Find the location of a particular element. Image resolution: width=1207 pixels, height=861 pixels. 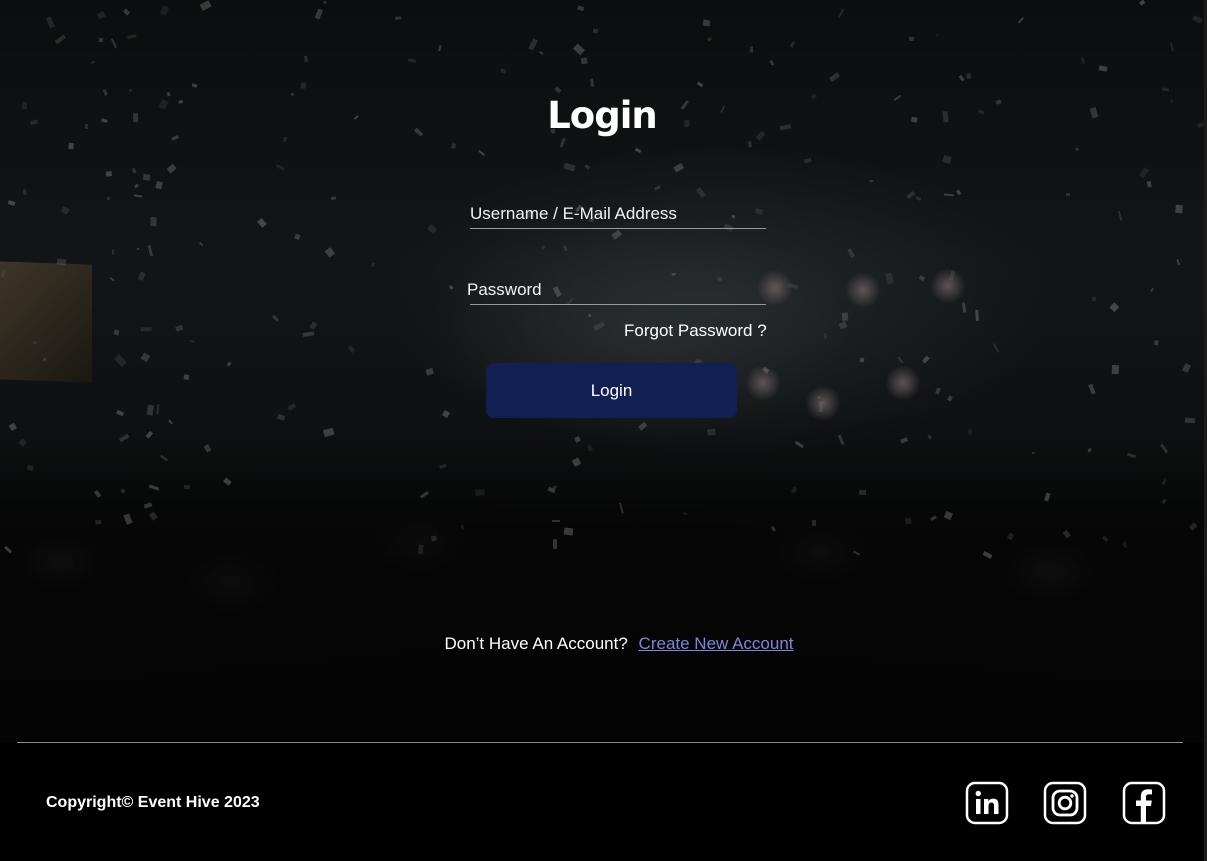

instagram-icon is located at coordinates (1065, 803).